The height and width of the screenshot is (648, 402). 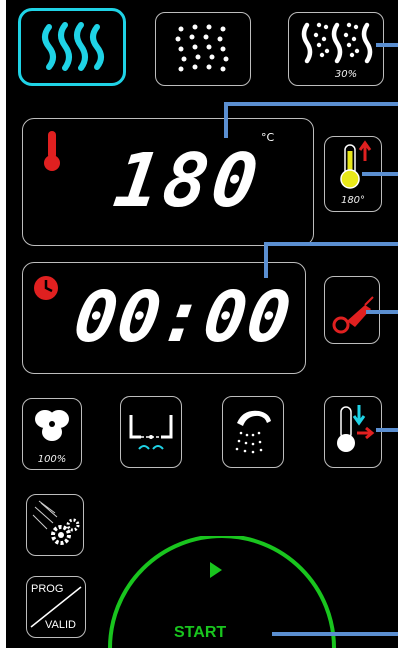 I want to click on cooldown-button, so click(x=353, y=432).